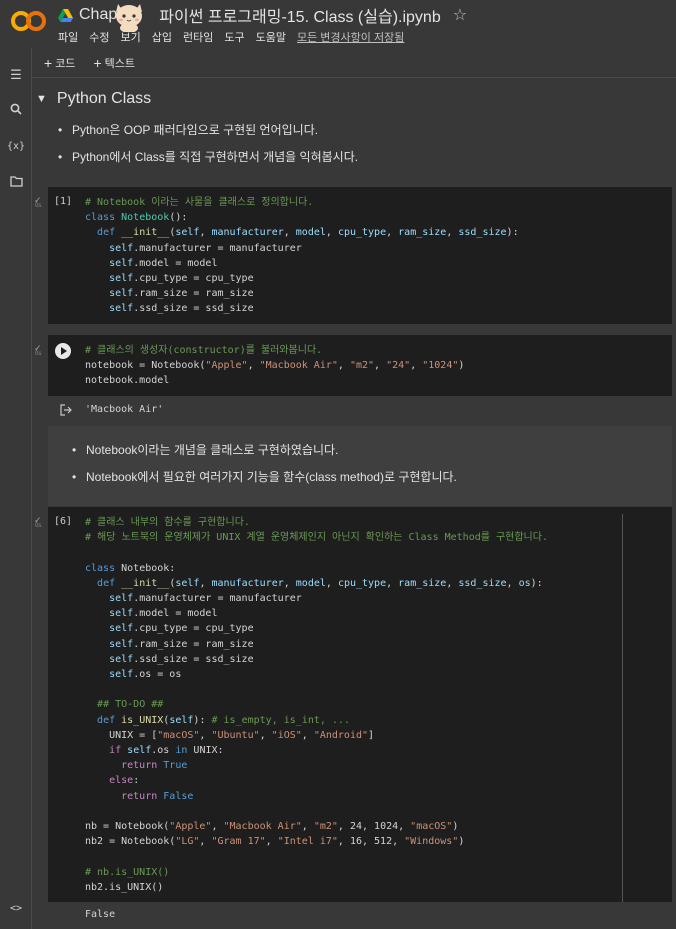 This screenshot has height=929, width=676. Describe the element at coordinates (16, 147) in the screenshot. I see `variables-icon: {x}` at that location.